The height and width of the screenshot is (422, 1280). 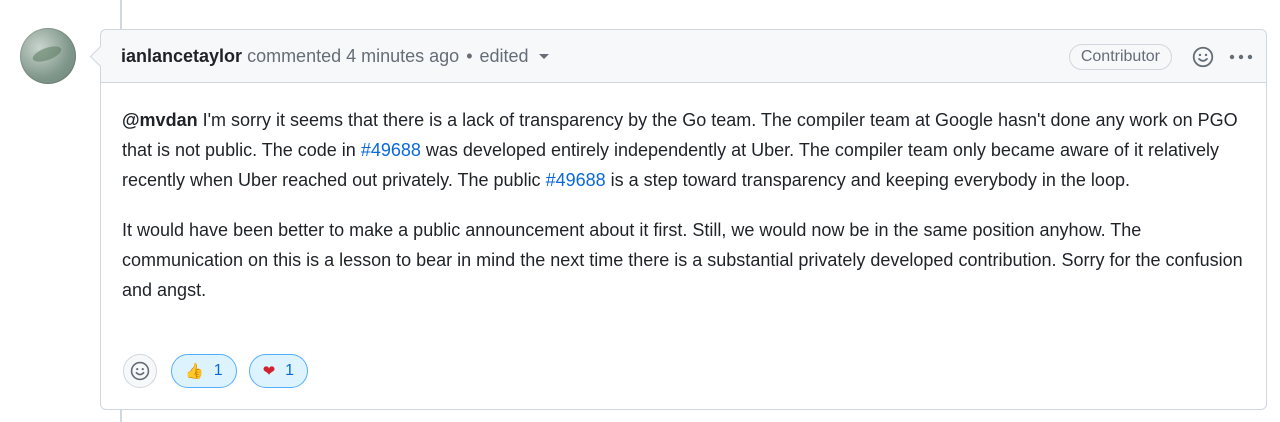 I want to click on thumbs-up-icon: 👍, so click(x=194, y=371).